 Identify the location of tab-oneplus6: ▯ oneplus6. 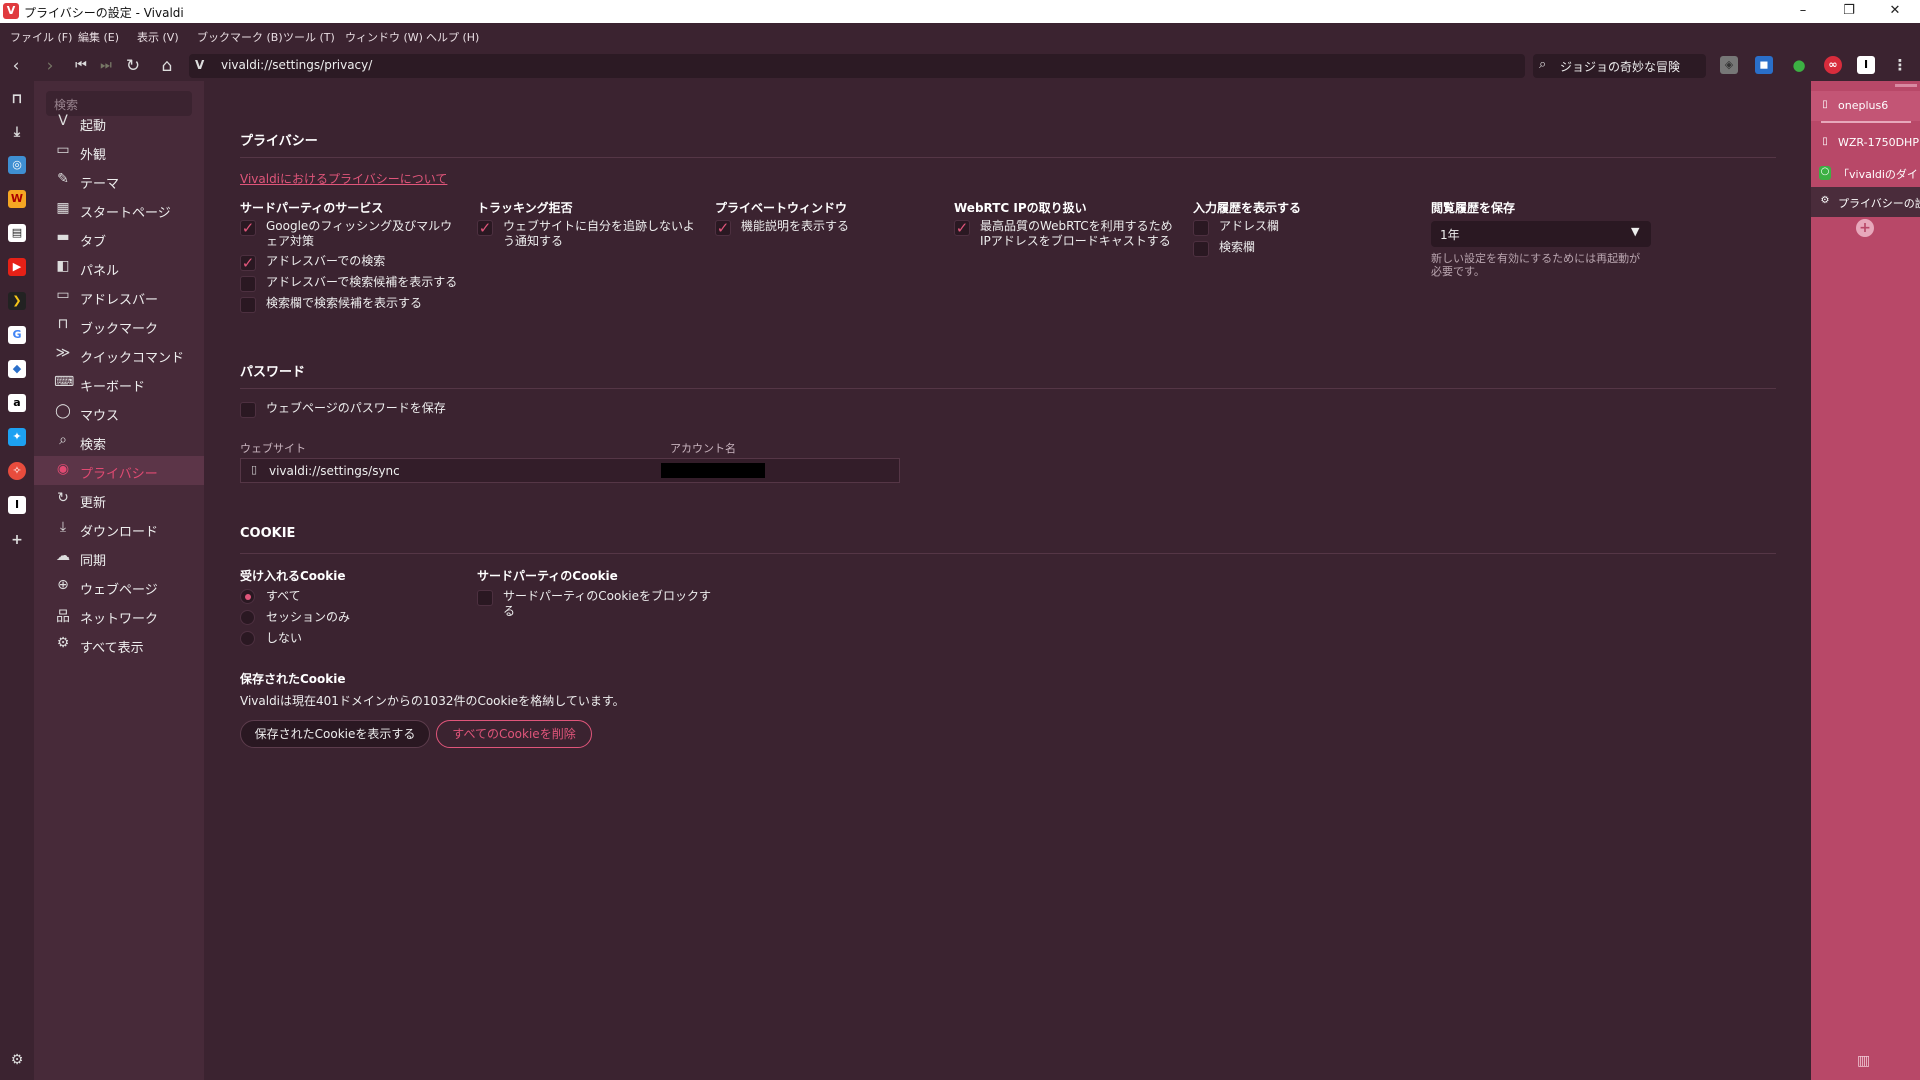
(1865, 106).